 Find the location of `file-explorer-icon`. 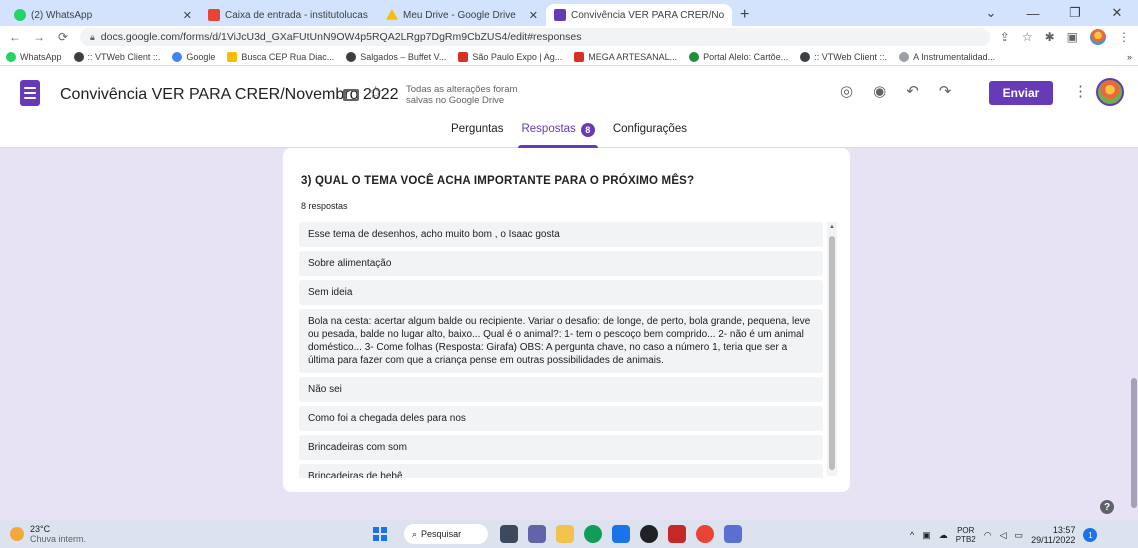

file-explorer-icon is located at coordinates (565, 534).